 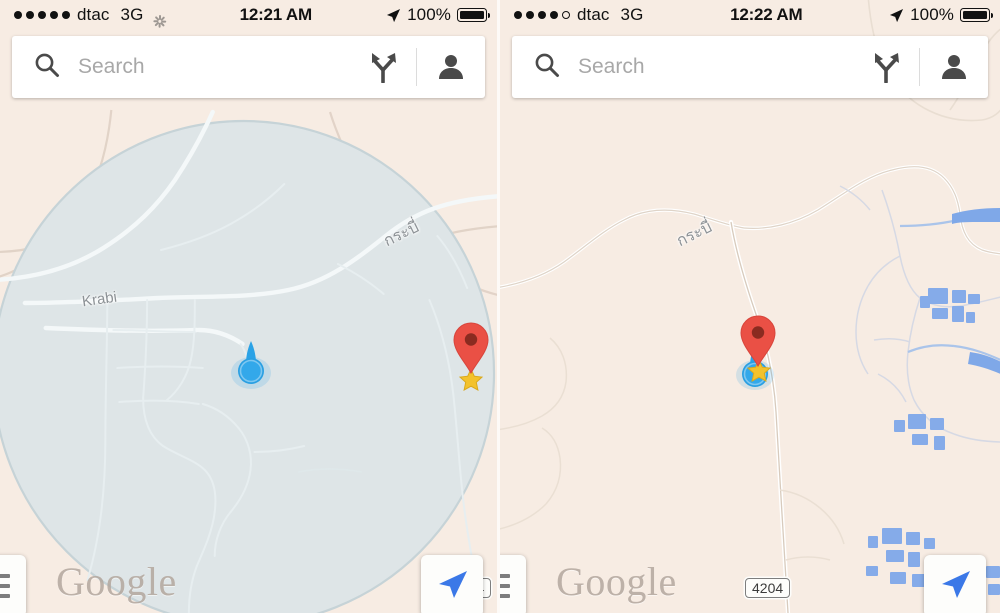 I want to click on status-bar-left: dtac 3G 12:21 AM 100%, so click(x=248, y=15).